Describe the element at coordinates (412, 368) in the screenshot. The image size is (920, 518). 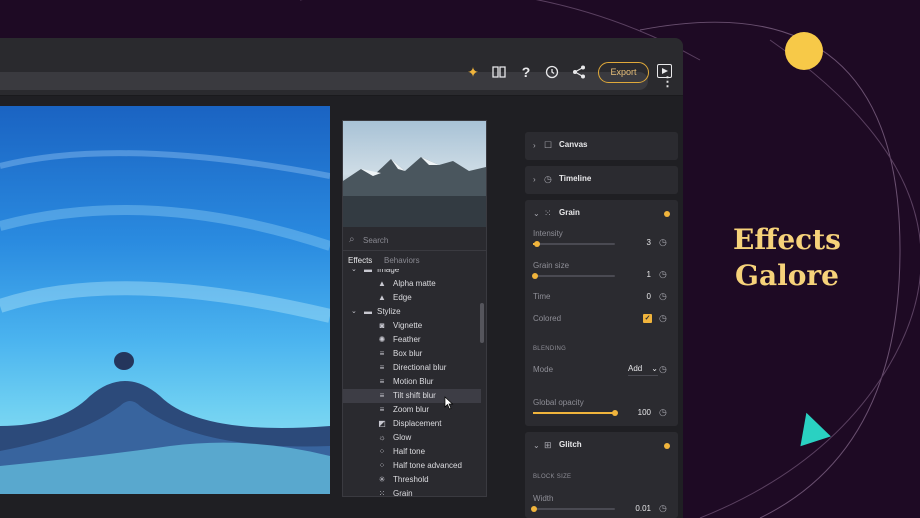
I see `list-item: ≡ Directional blur` at that location.